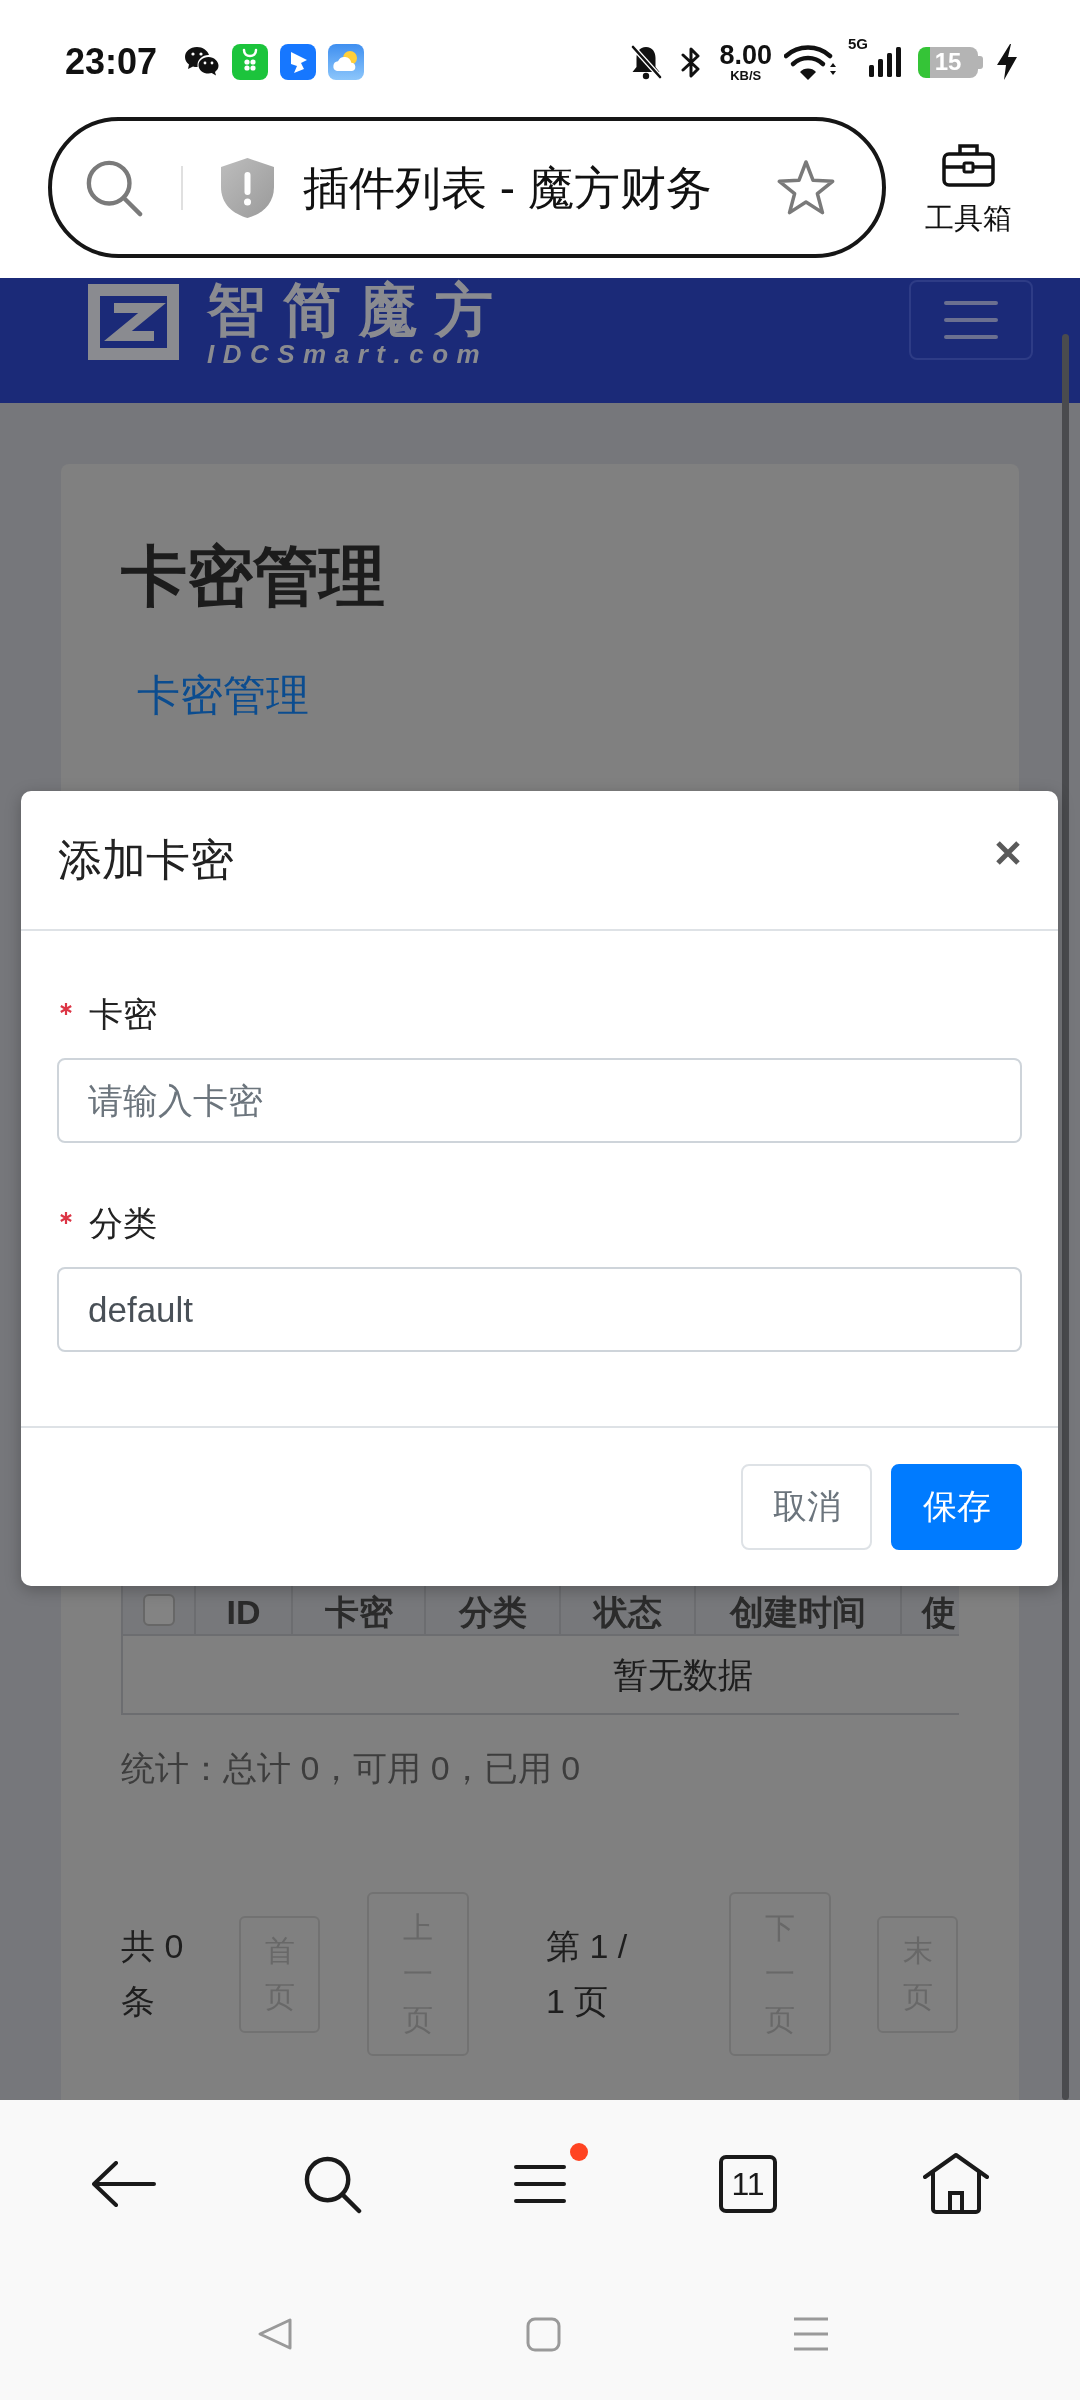 This screenshot has height=2400, width=1080. I want to click on toolbox-button: 工具箱, so click(968, 189).